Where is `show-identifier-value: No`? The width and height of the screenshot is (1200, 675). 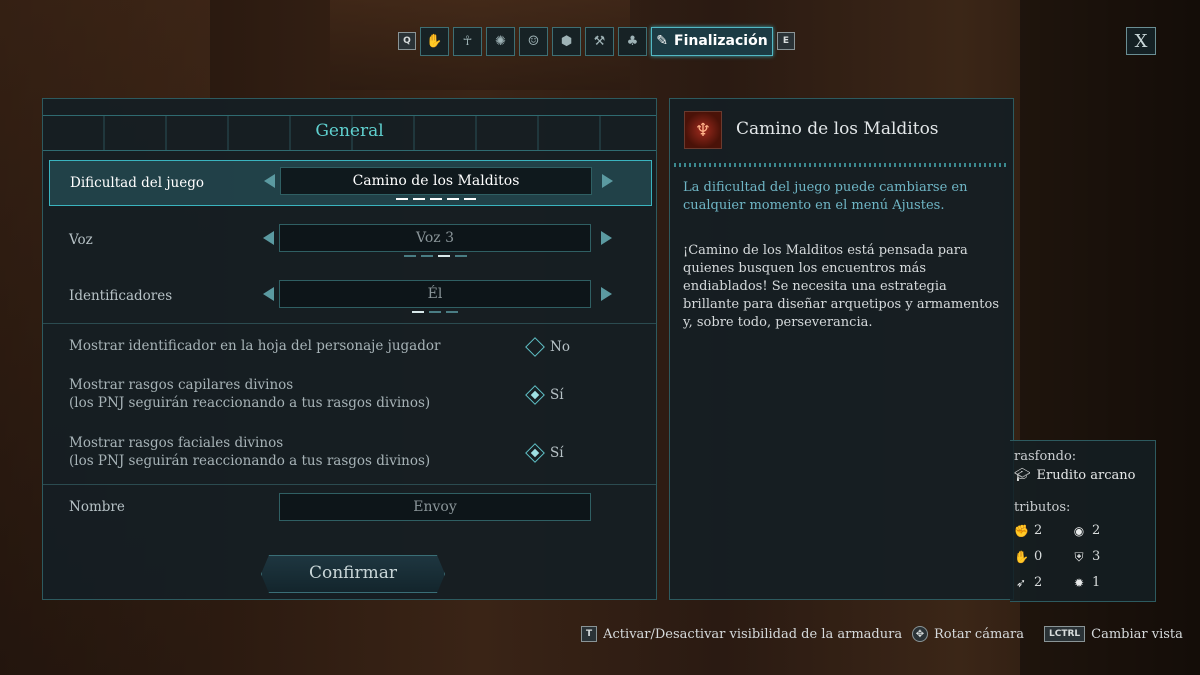 show-identifier-value: No is located at coordinates (560, 347).